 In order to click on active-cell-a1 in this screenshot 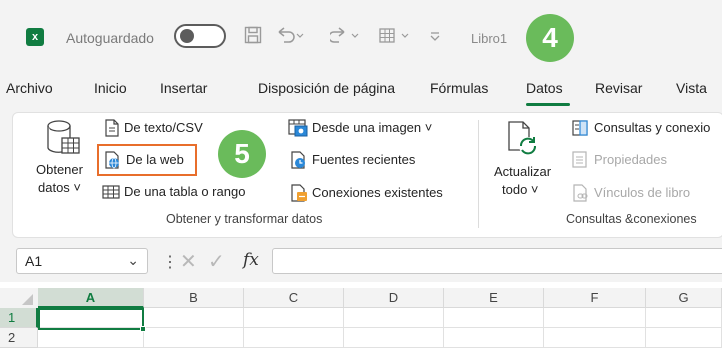, I will do `click(91, 319)`.